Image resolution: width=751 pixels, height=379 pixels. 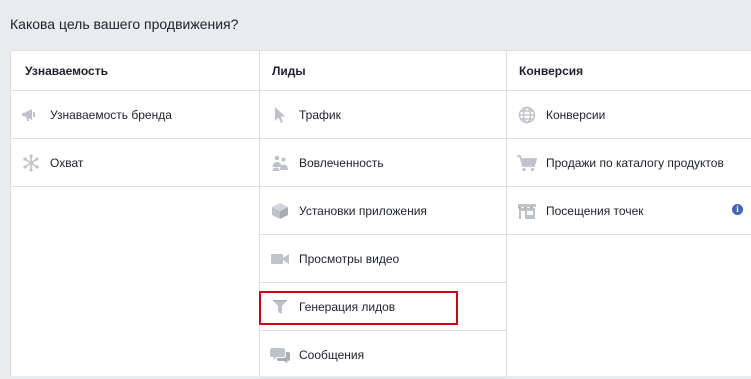 What do you see at coordinates (135, 163) in the screenshot?
I see `objective-reach: Охват` at bounding box center [135, 163].